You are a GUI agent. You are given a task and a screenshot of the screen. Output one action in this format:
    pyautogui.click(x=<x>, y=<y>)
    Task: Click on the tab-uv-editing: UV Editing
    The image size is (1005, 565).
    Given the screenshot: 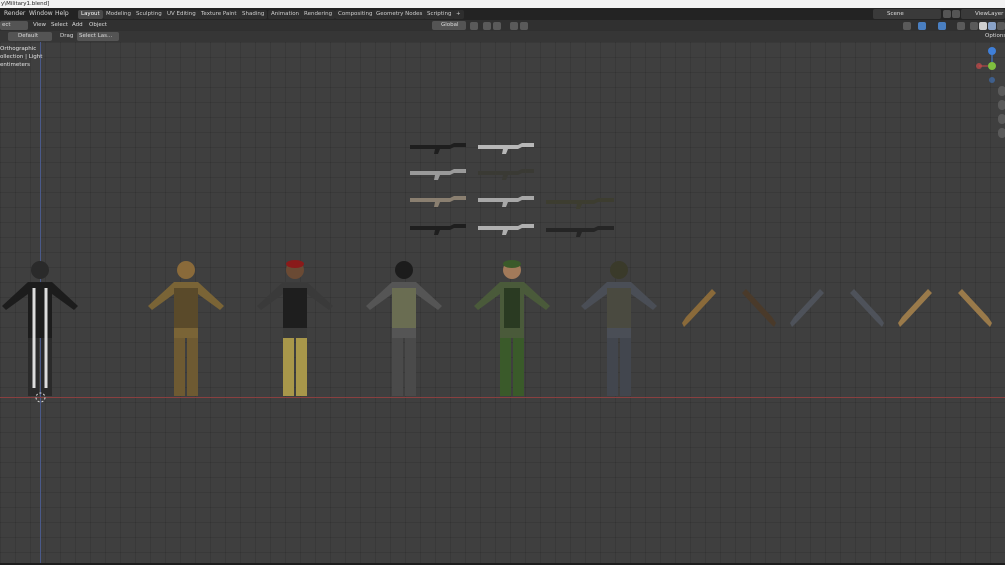 What is the action you would take?
    pyautogui.click(x=181, y=14)
    